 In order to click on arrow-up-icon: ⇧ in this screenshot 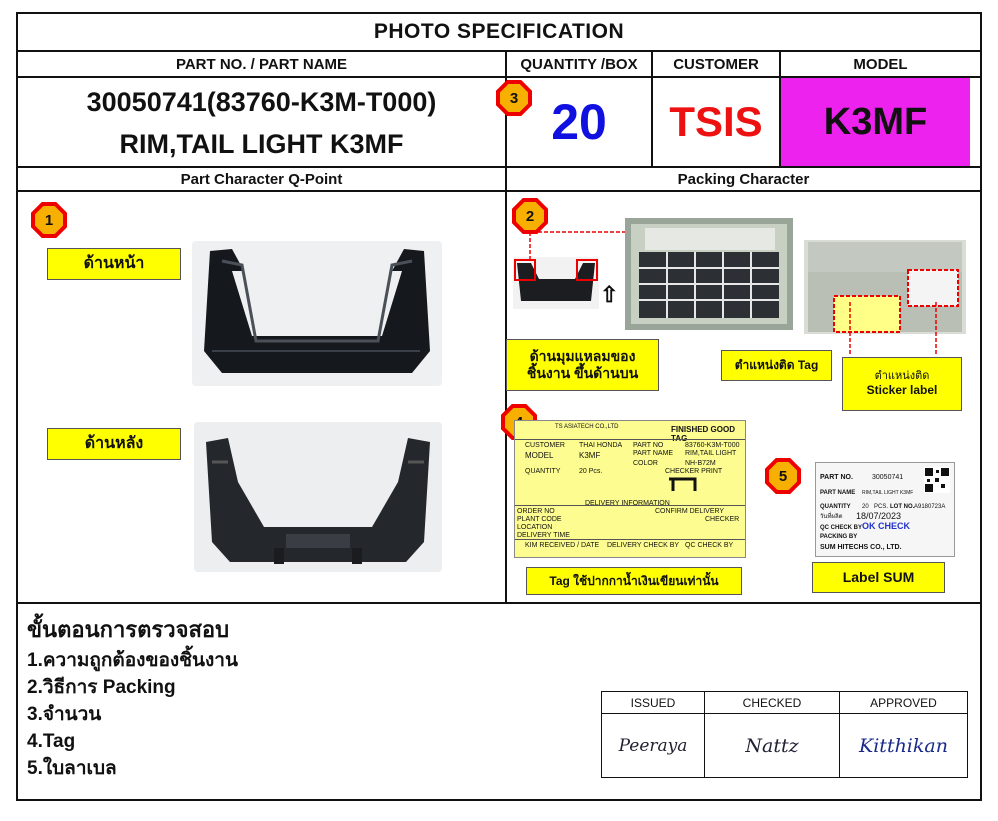, I will do `click(609, 294)`.